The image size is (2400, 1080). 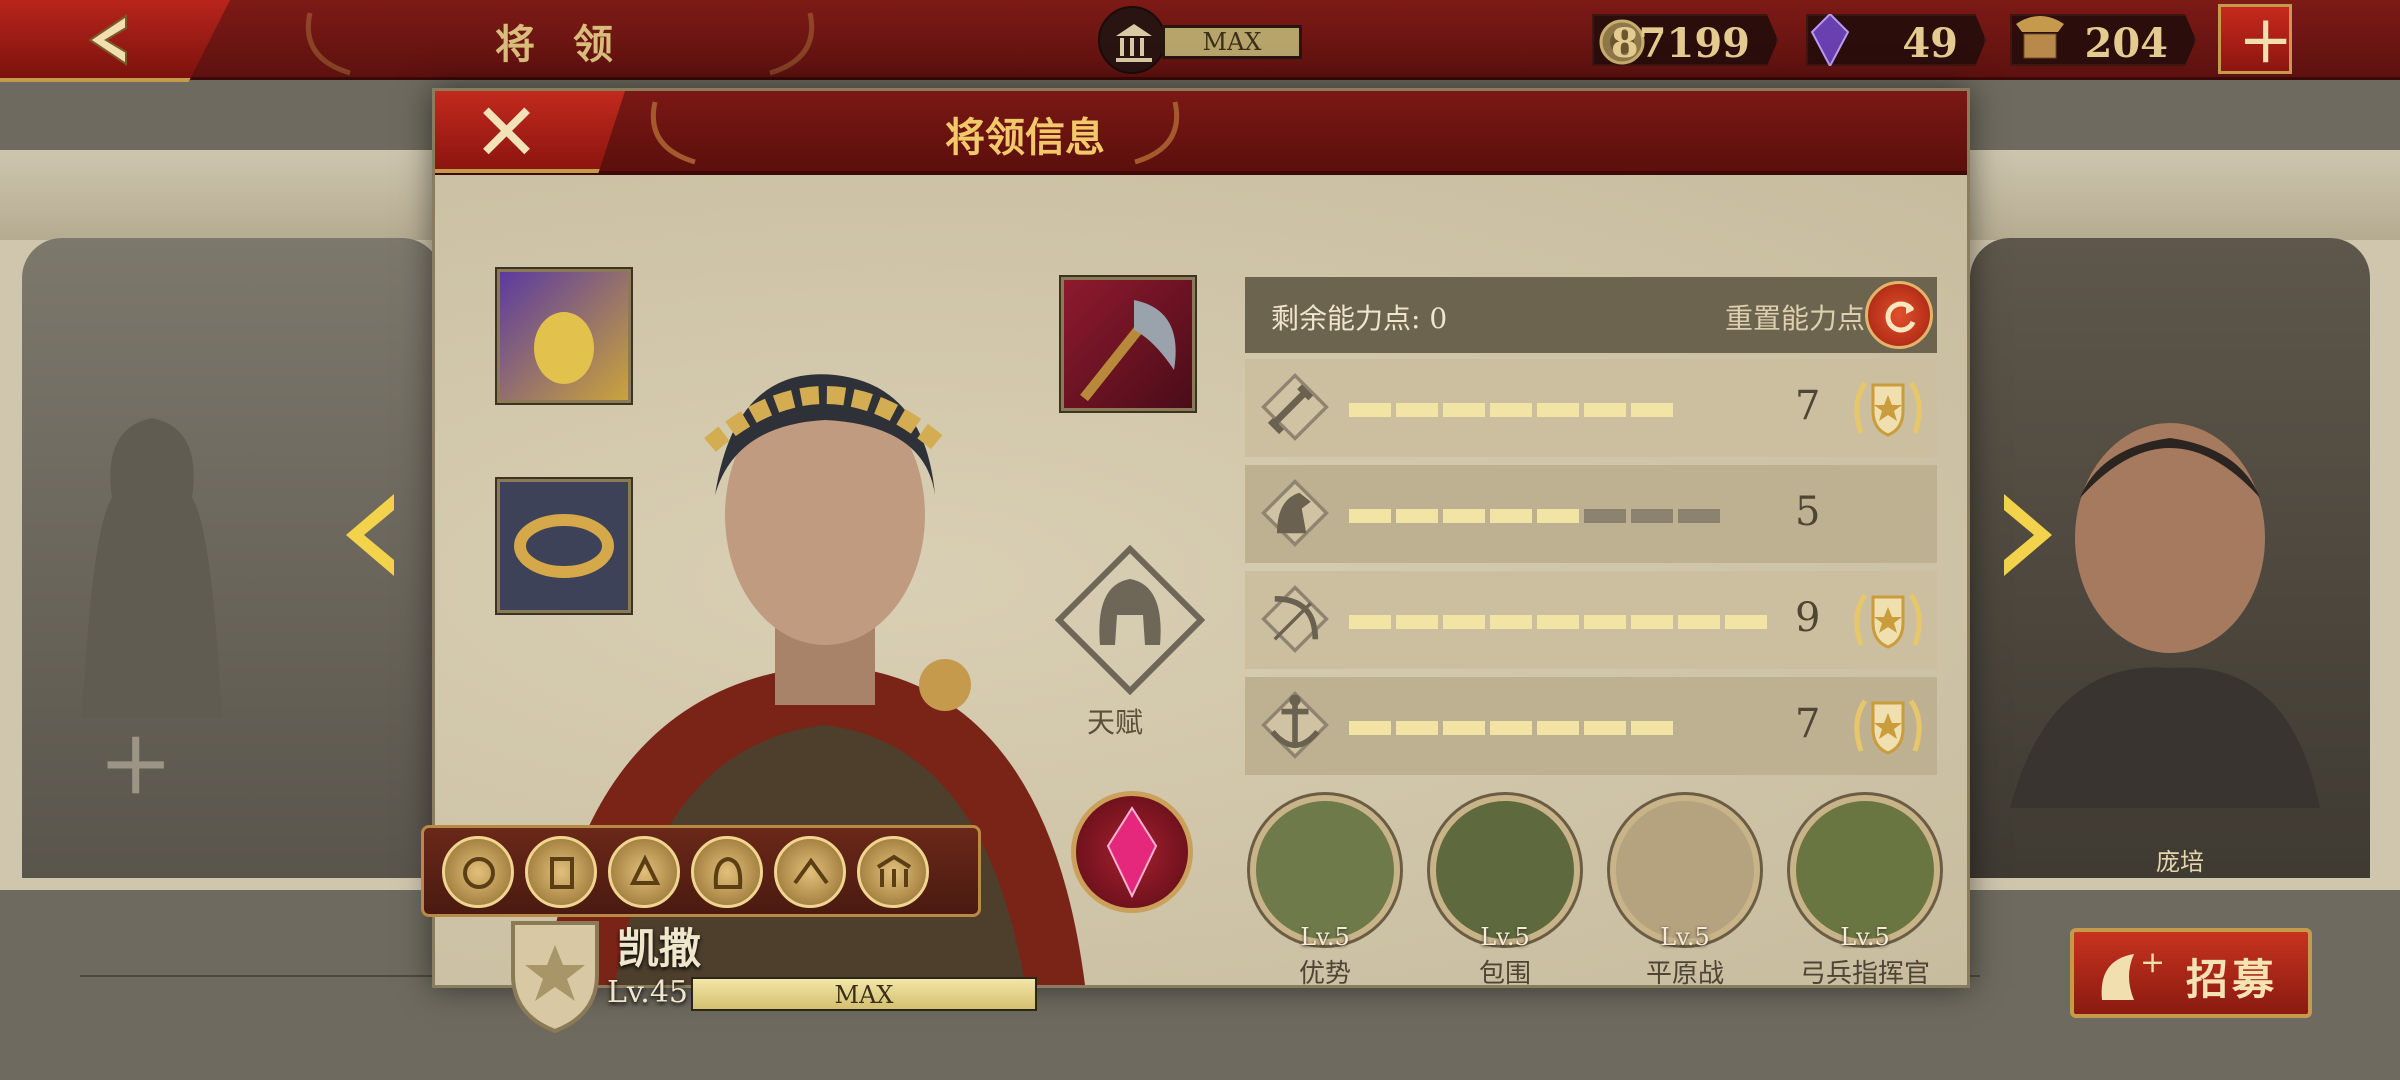 I want to click on ruby-gem-icon, so click(x=1132, y=852).